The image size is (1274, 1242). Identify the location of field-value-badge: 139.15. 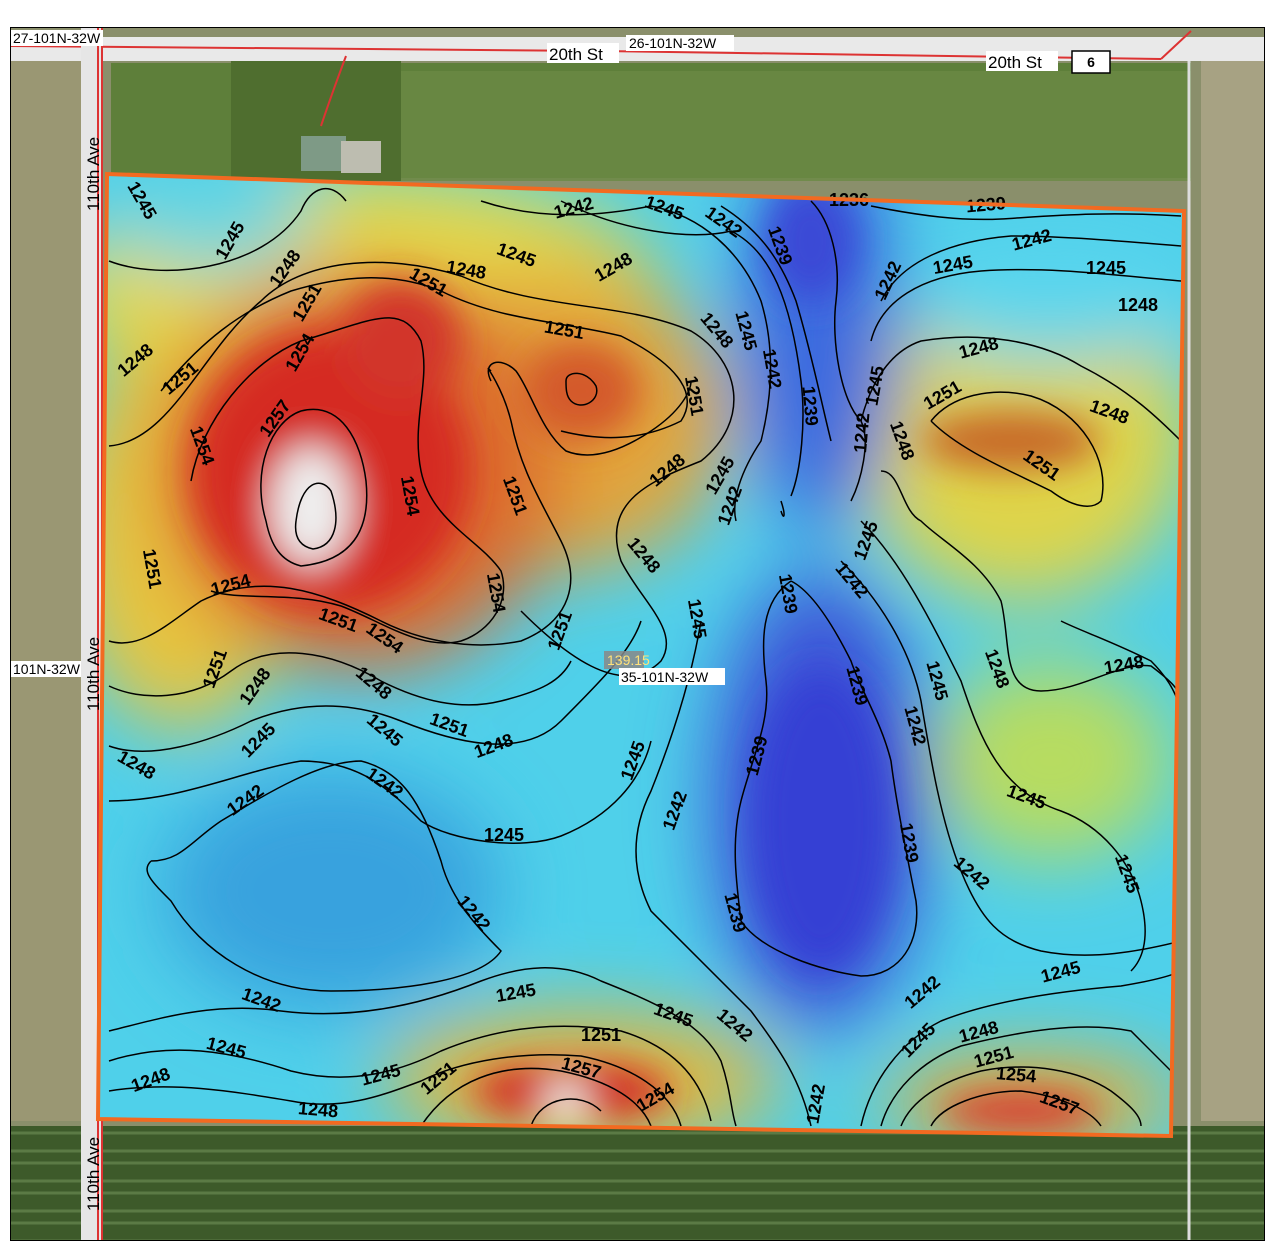
(628, 660).